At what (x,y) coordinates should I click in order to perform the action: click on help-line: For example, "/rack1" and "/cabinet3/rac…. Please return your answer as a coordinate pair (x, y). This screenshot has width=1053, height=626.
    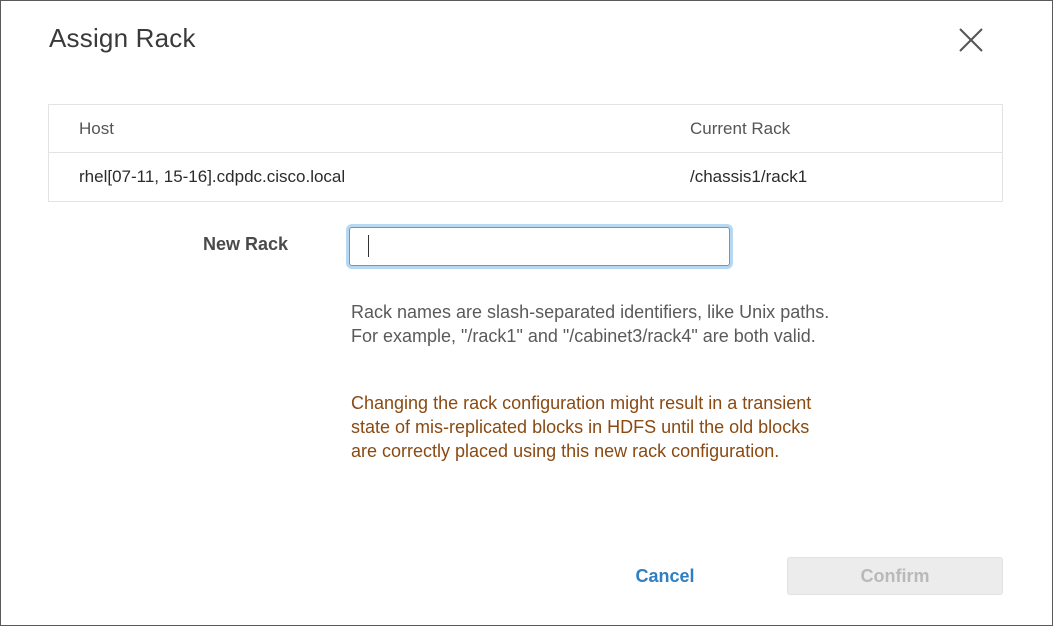
    Looking at the image, I should click on (583, 336).